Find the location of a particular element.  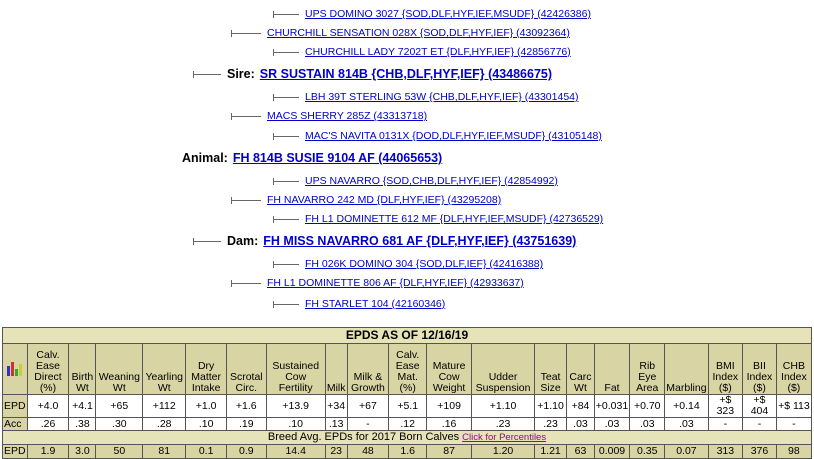

epd-header-cell: Marbling is located at coordinates (686, 369).